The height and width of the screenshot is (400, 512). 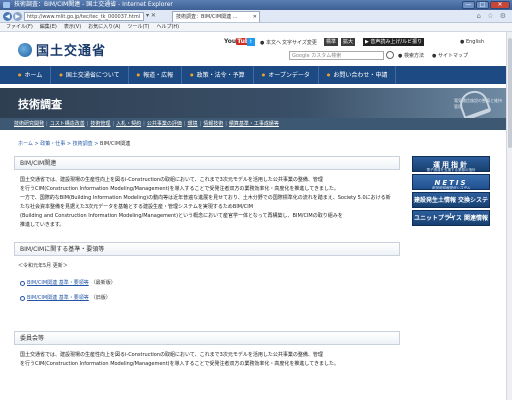 What do you see at coordinates (25, 49) in the screenshot?
I see `mlit-logo-icon` at bounding box center [25, 49].